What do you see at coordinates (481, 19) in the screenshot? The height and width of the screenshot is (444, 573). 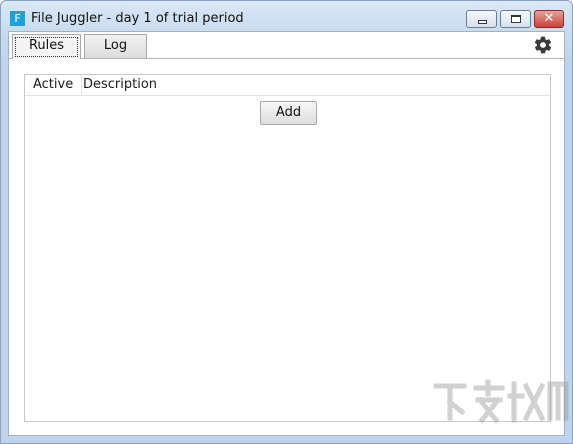 I see `minimize-button` at bounding box center [481, 19].